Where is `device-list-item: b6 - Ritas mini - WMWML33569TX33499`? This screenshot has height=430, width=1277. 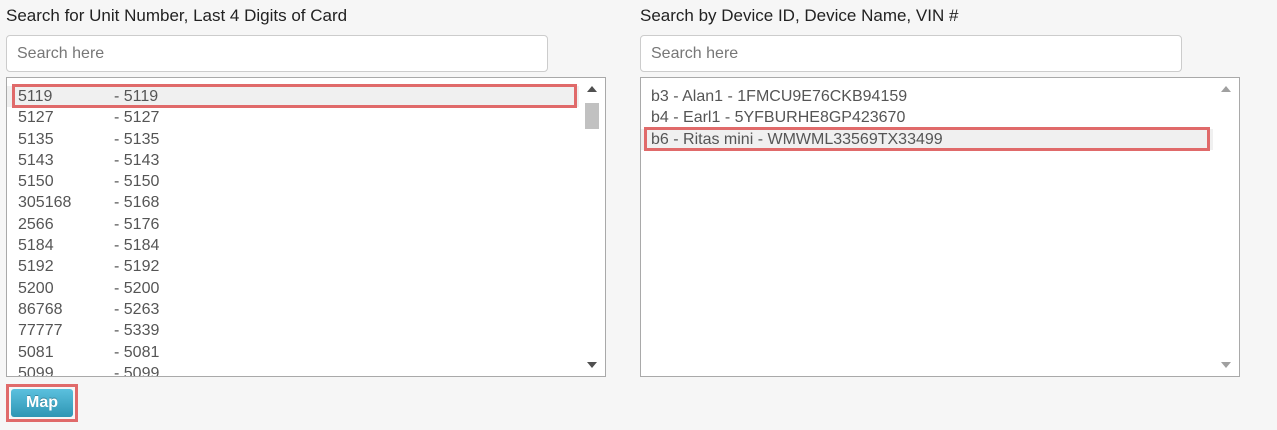
device-list-item: b6 - Ritas mini - WMWML33569TX33499 is located at coordinates (927, 139).